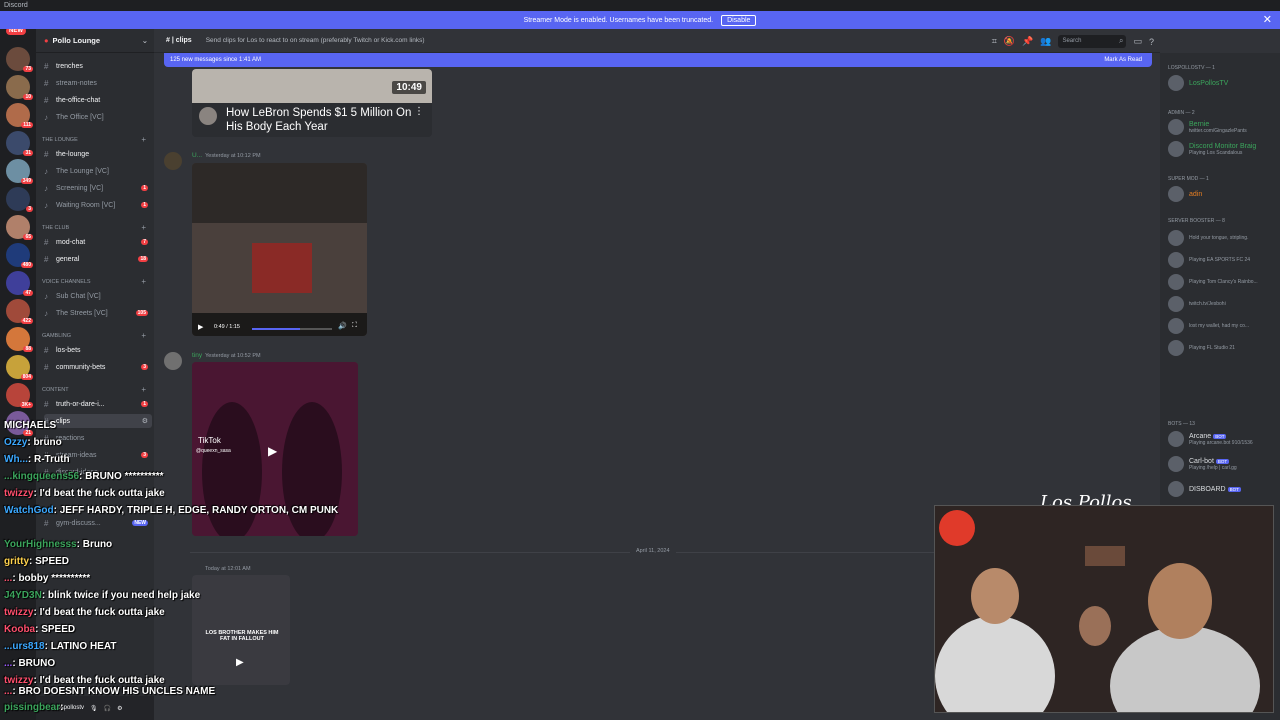  Describe the element at coordinates (1188, 179) in the screenshot. I see `member-group-title: SUPER MOD — 1` at that location.